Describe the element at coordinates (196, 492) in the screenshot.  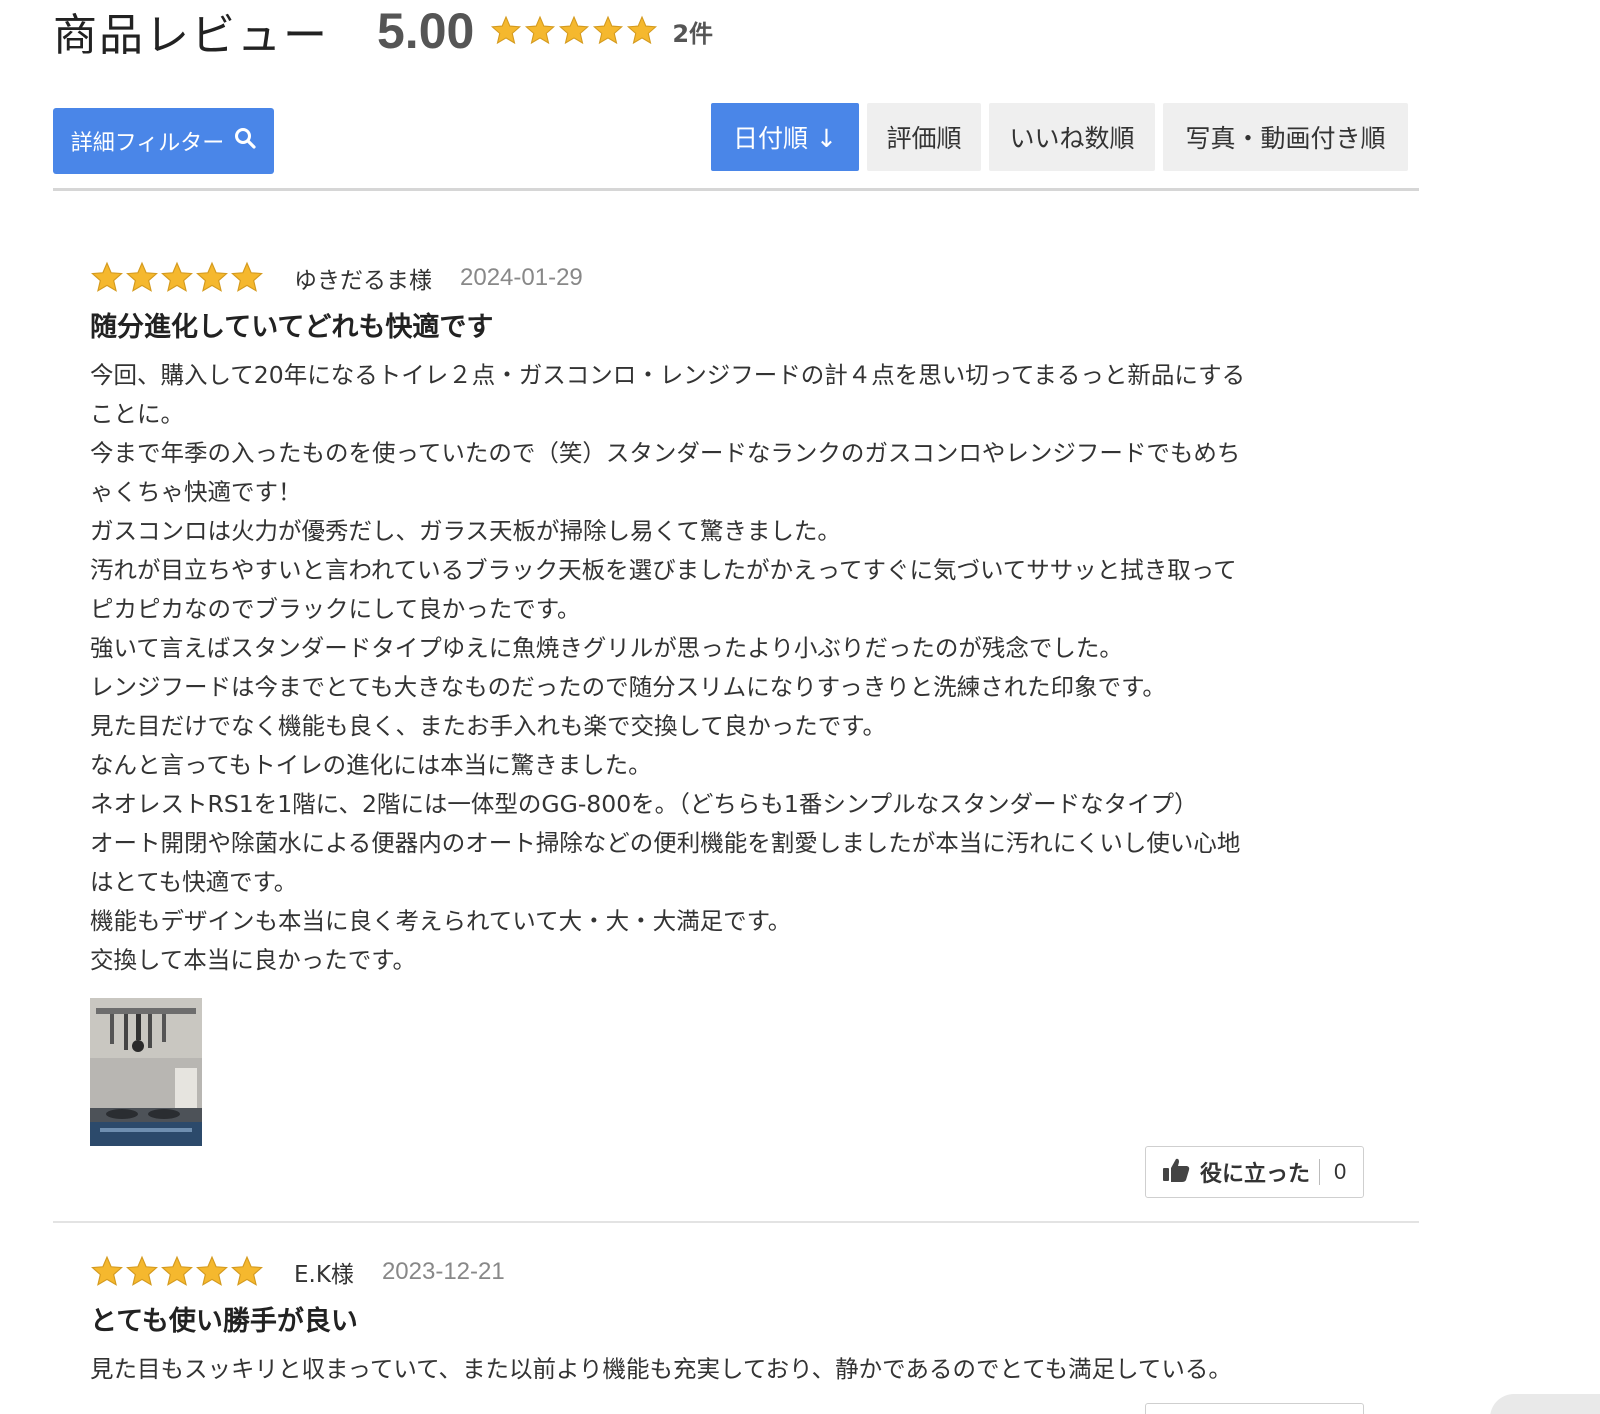
I see `review-body-line: ゃくちゃ快適です！` at that location.